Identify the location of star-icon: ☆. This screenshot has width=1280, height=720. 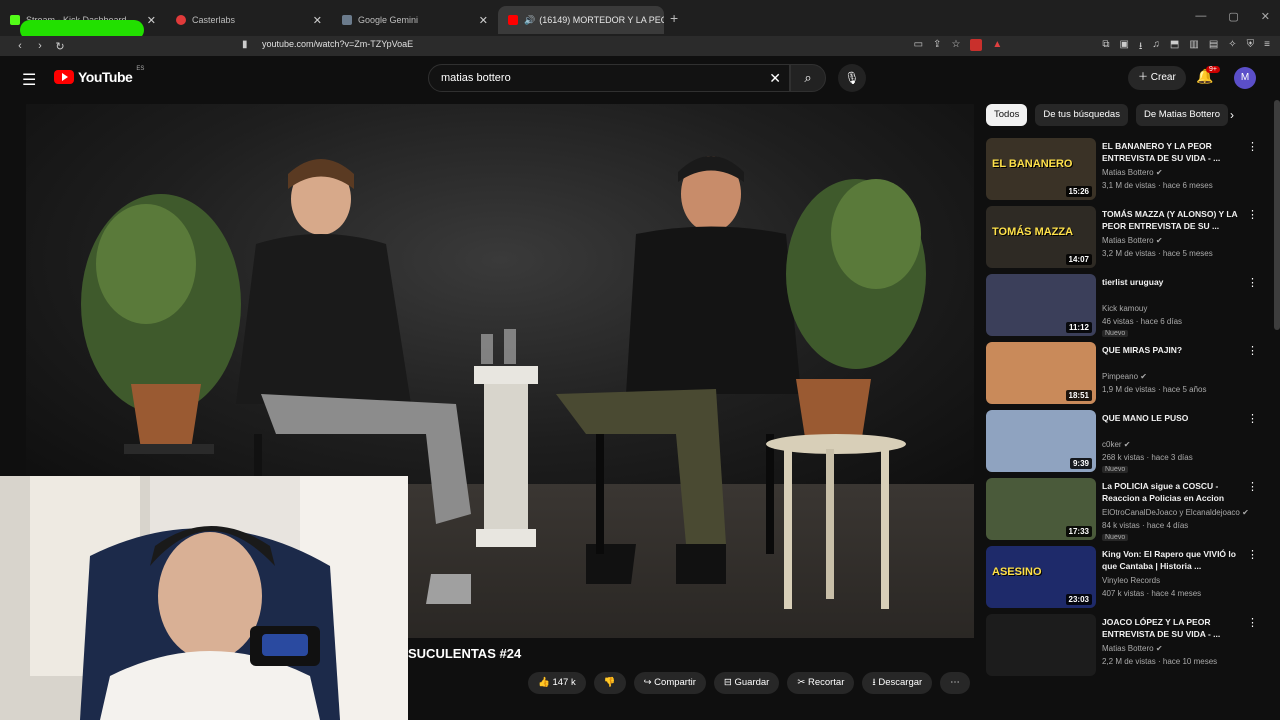
(955, 47).